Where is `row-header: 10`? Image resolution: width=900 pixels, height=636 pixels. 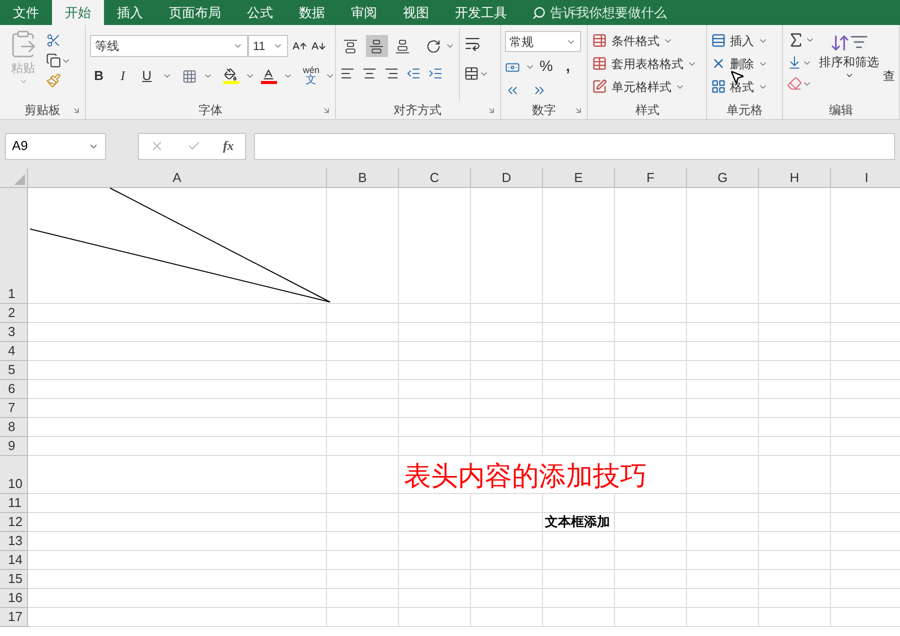
row-header: 10 is located at coordinates (14, 475).